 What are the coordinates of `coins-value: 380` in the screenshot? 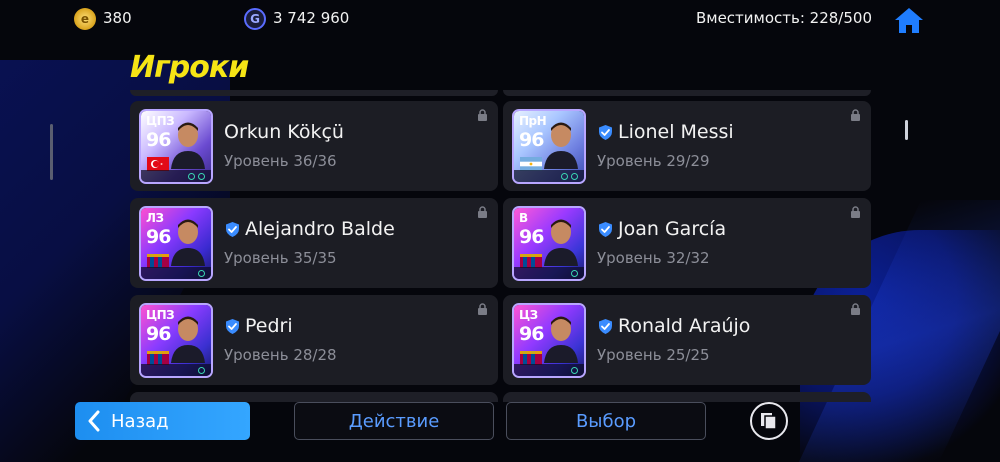 It's located at (117, 18).